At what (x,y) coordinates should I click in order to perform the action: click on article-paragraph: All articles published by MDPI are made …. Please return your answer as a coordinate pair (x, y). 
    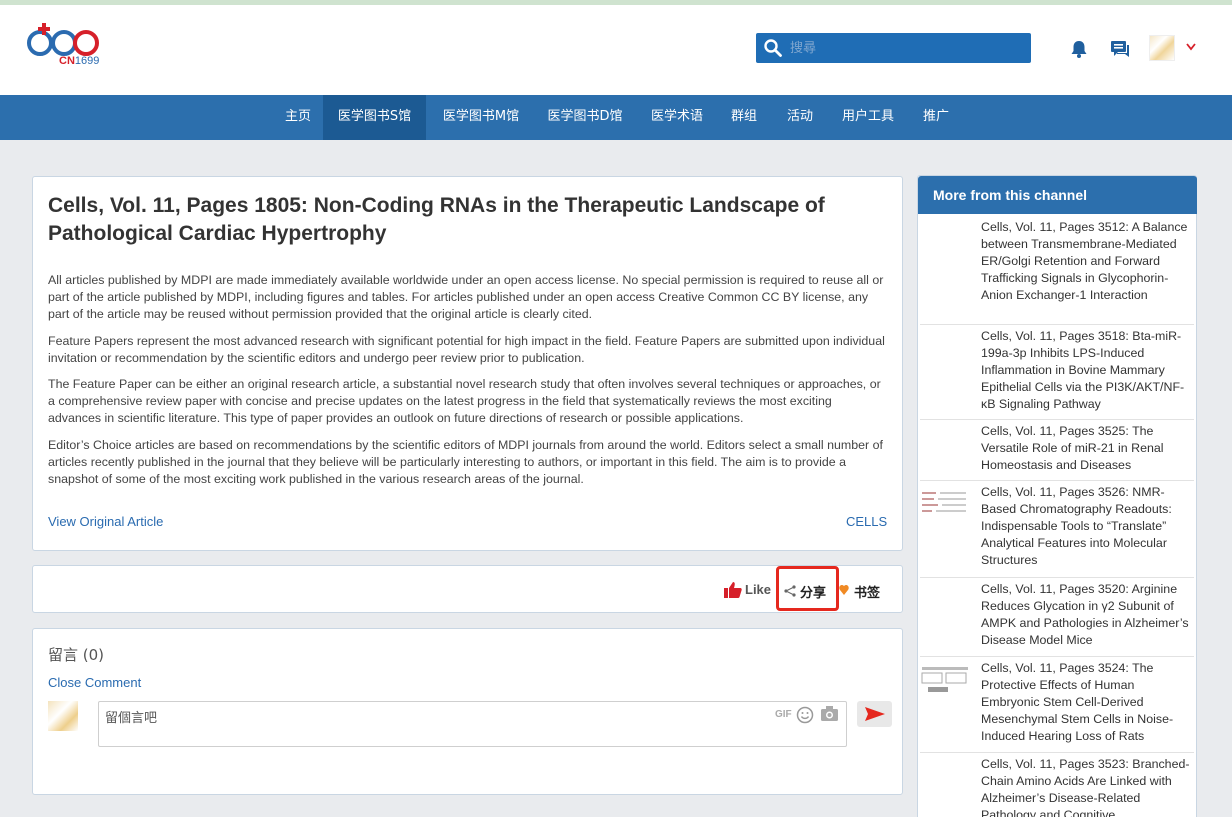
    Looking at the image, I should click on (466, 297).